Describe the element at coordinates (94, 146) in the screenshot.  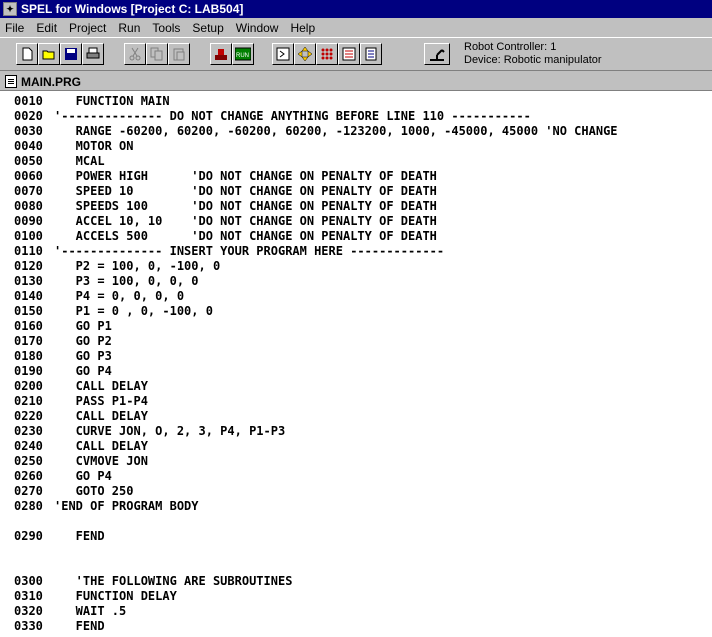
I see `line-text: MOTOR ON` at that location.